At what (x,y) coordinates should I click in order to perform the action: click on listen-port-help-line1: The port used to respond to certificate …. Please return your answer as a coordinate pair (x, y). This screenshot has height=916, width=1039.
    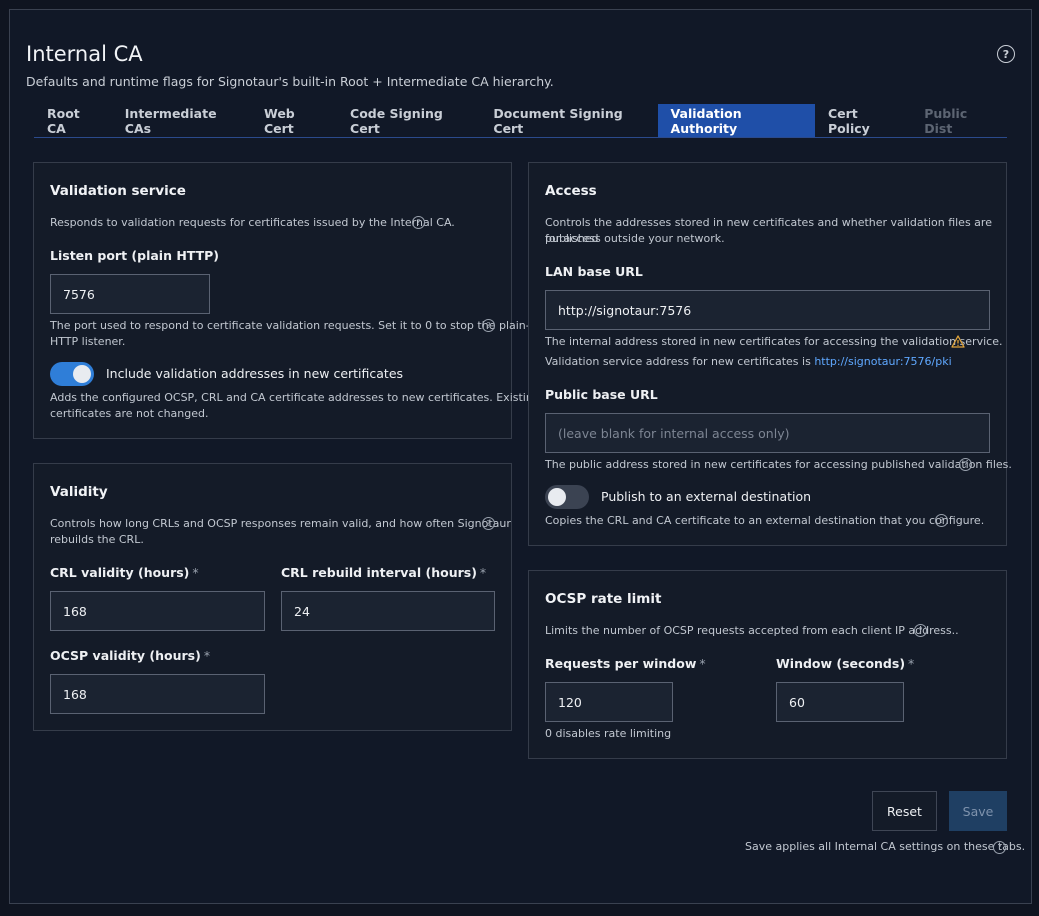
    Looking at the image, I should click on (290, 325).